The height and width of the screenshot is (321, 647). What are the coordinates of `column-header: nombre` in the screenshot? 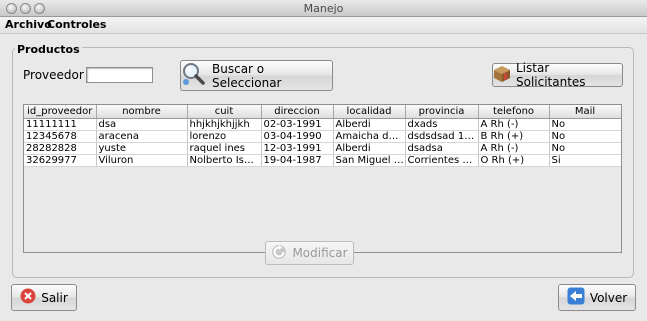 It's located at (142, 112).